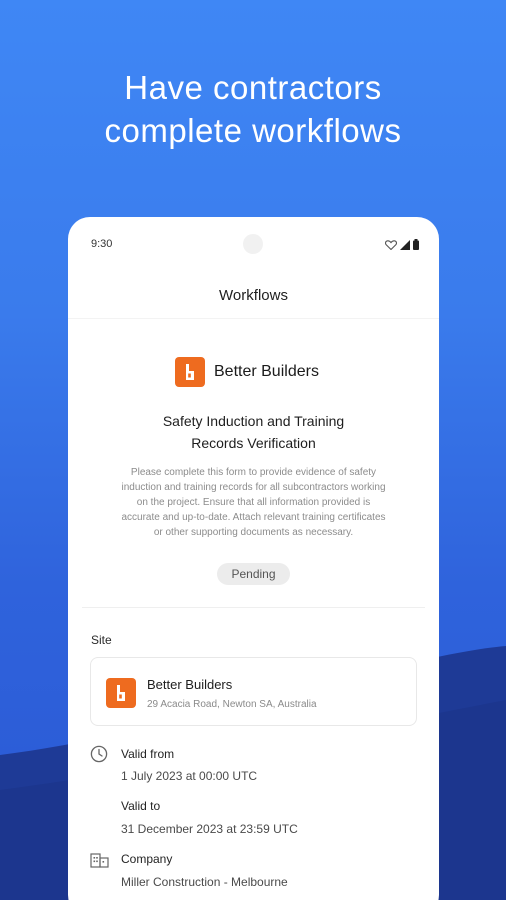  I want to click on organization-header: Better Builders, so click(247, 372).